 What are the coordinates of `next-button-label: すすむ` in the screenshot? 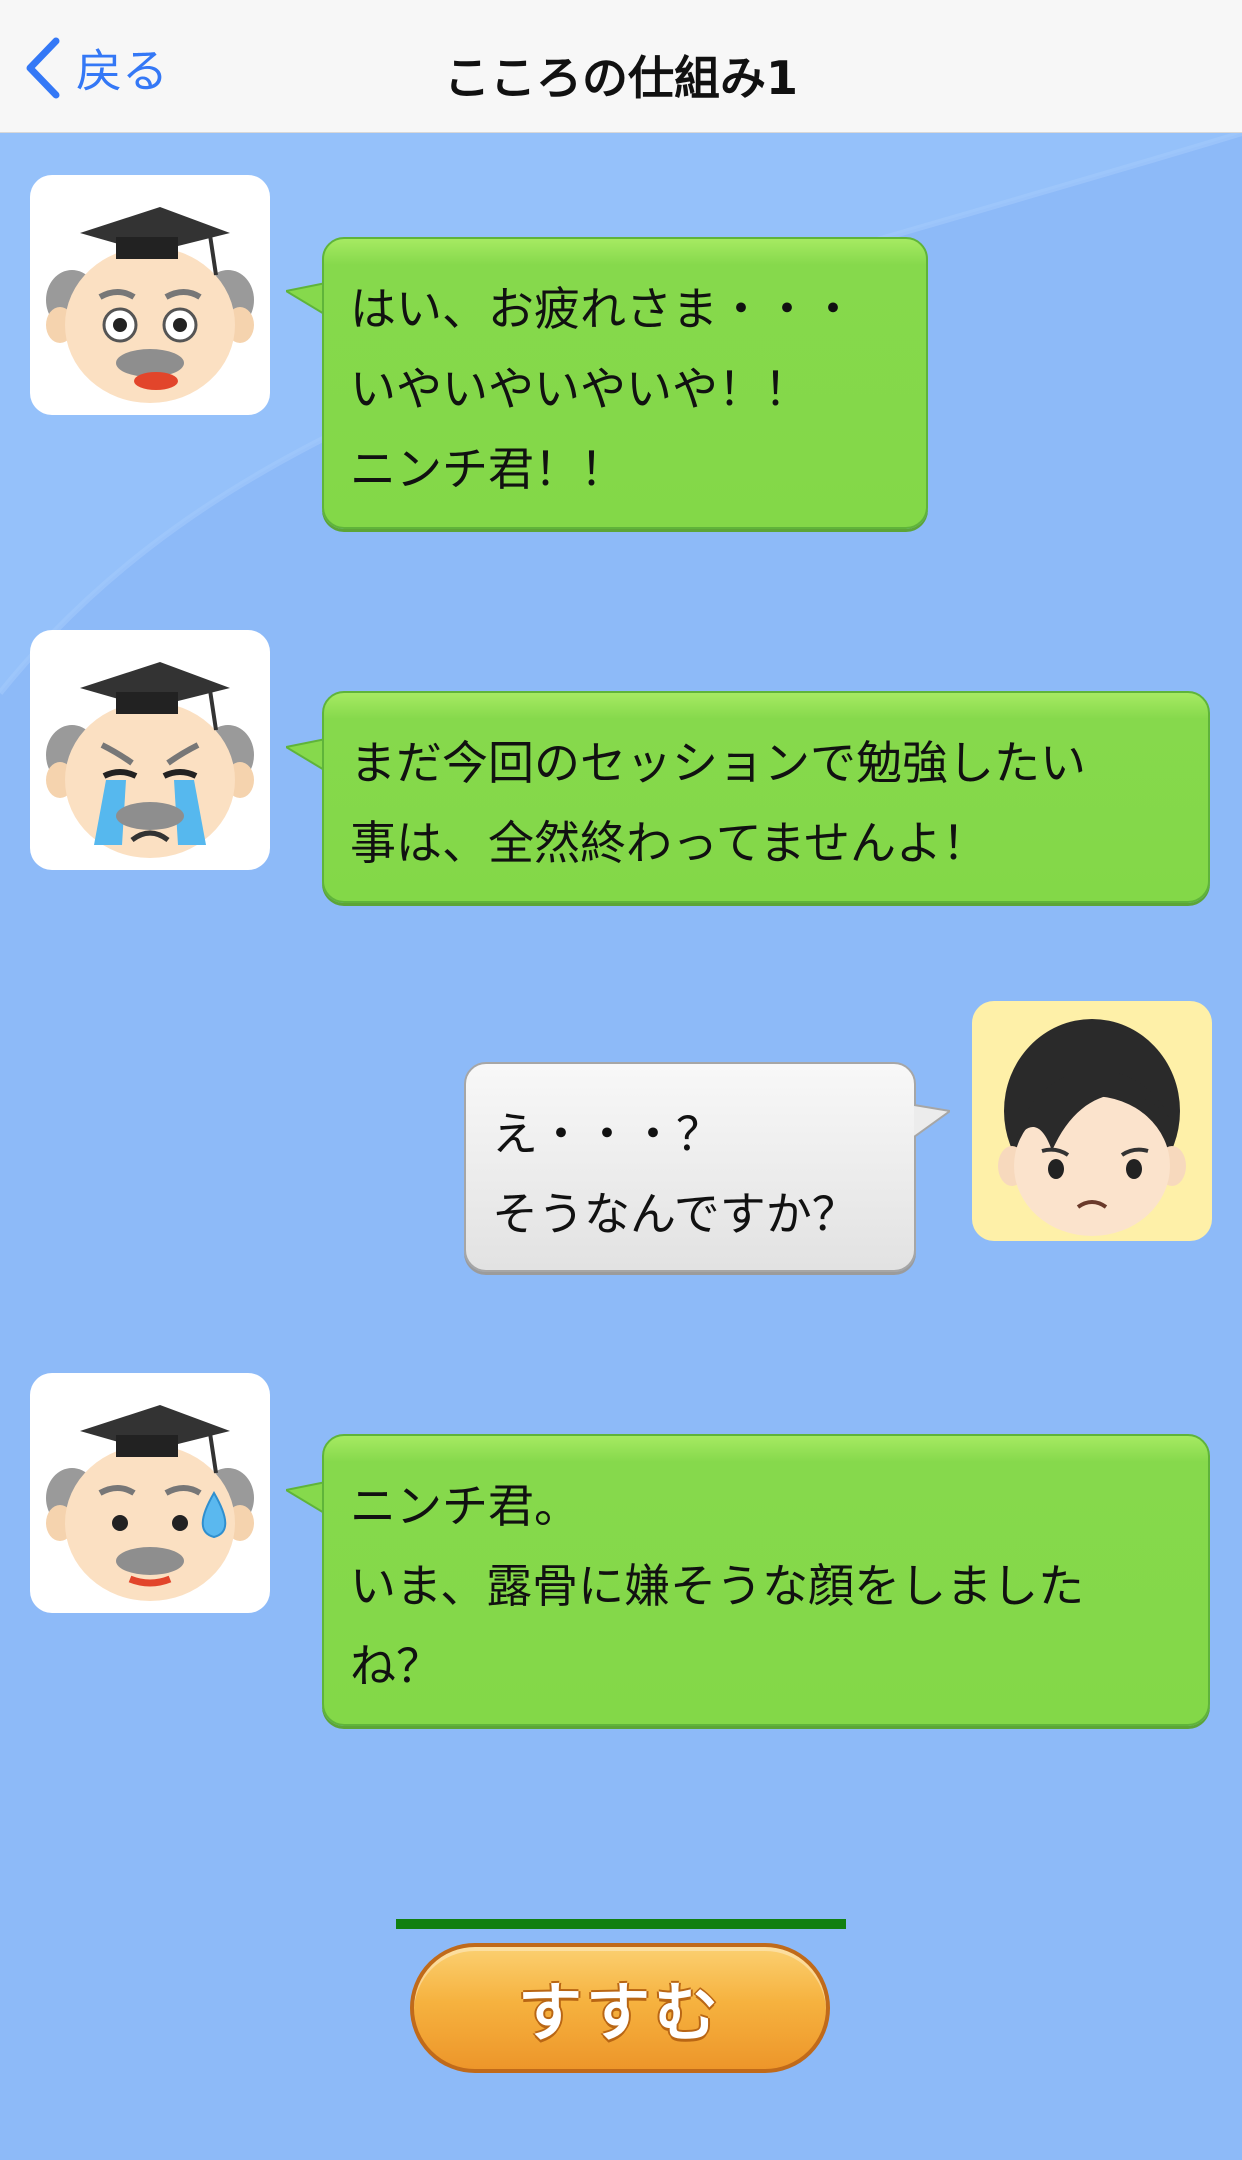 It's located at (620, 2014).